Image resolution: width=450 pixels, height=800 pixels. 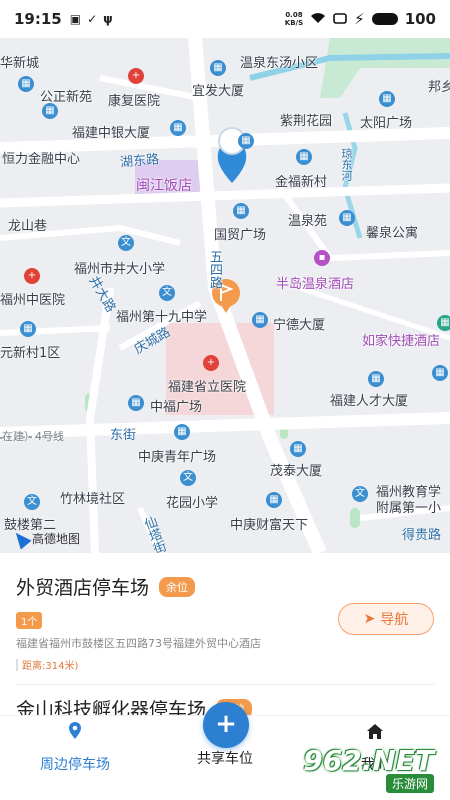 What do you see at coordinates (369, 401) in the screenshot?
I see `map-label: 福建人才大厦` at bounding box center [369, 401].